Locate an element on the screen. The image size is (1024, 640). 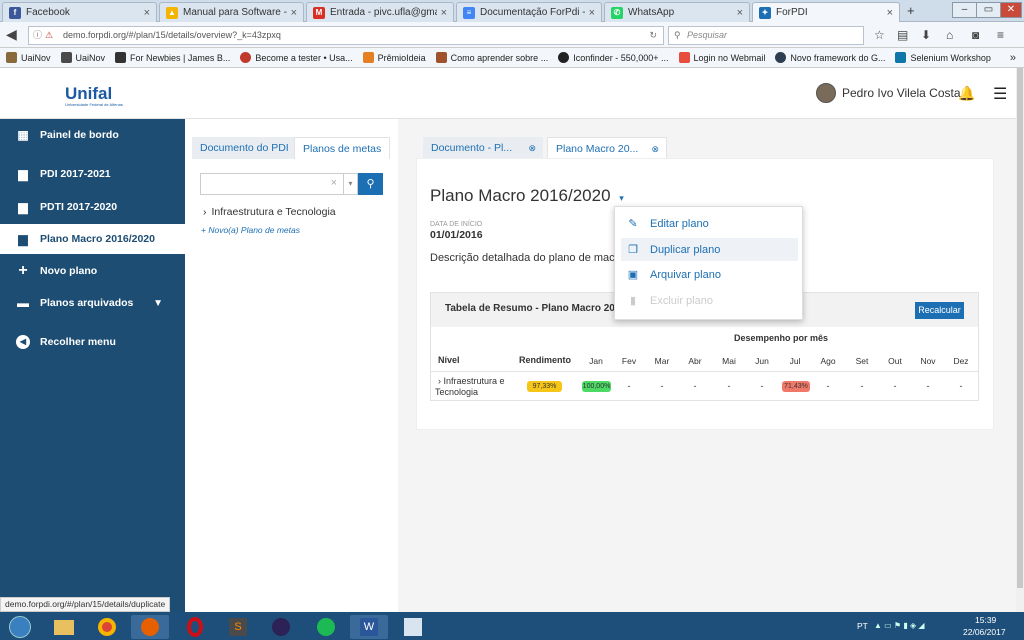
star-icon: ☆ is located at coordinates (879, 35).